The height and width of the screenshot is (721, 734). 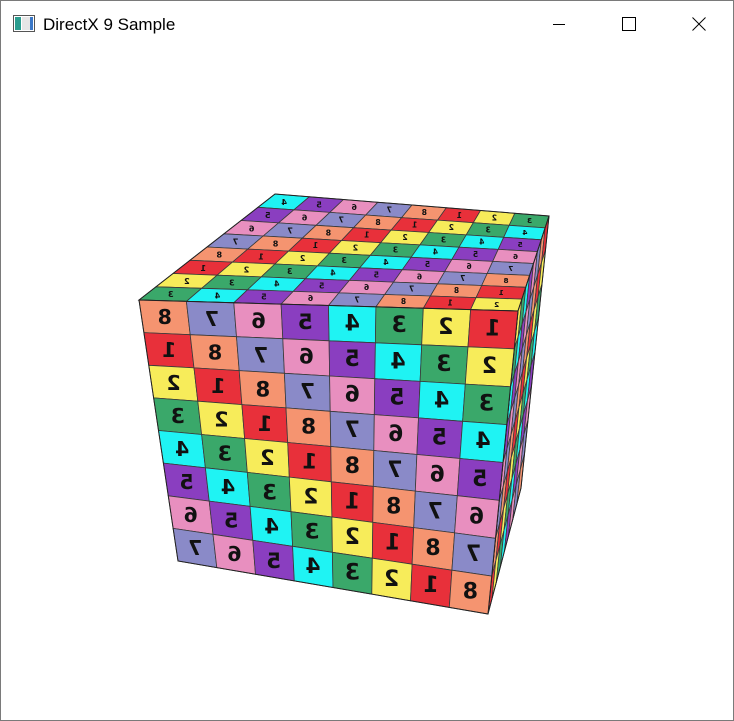 What do you see at coordinates (367, 24) in the screenshot?
I see `title-bar: DirectX 9 Sample` at bounding box center [367, 24].